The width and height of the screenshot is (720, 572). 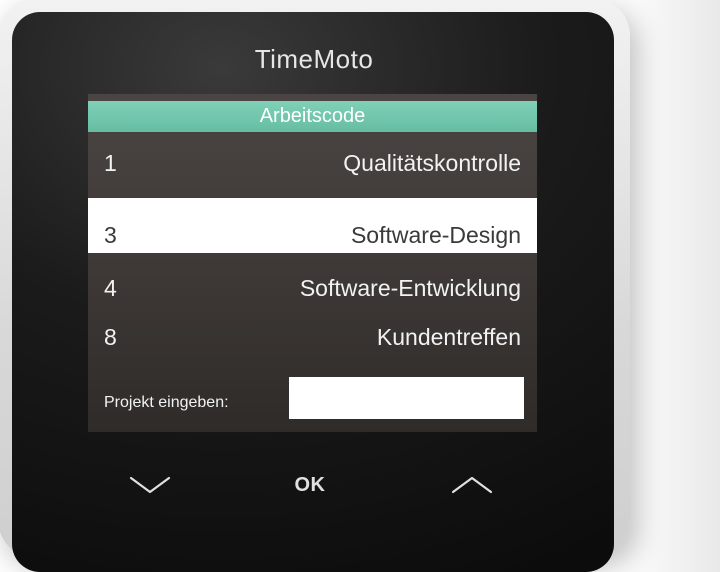 What do you see at coordinates (110, 163) in the screenshot?
I see `item-number: 1` at bounding box center [110, 163].